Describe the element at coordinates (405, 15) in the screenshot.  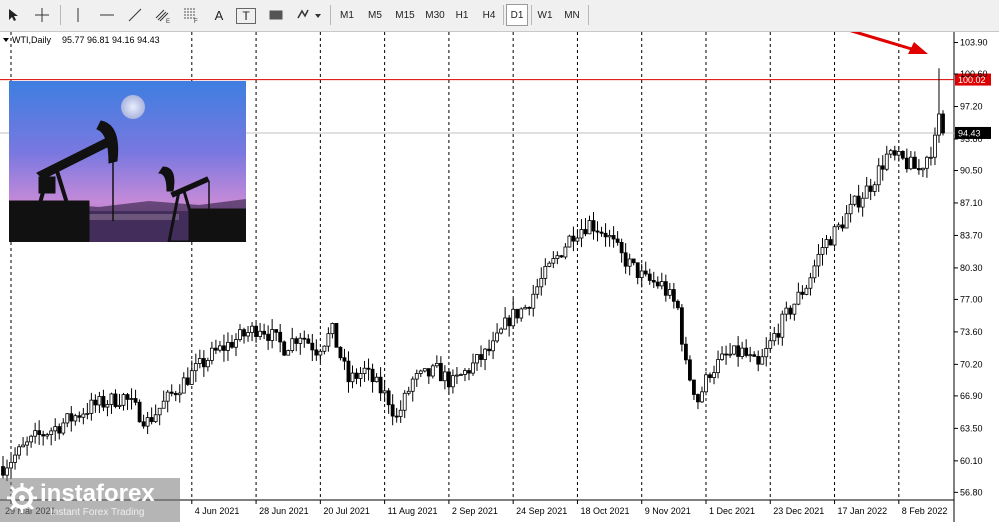
I see `timeframe-m15: M15` at that location.